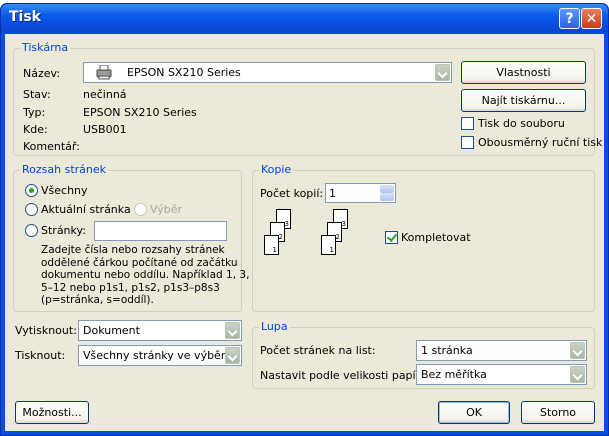  Describe the element at coordinates (166, 209) in the screenshot. I see `range-selection-label: Výběr` at that location.